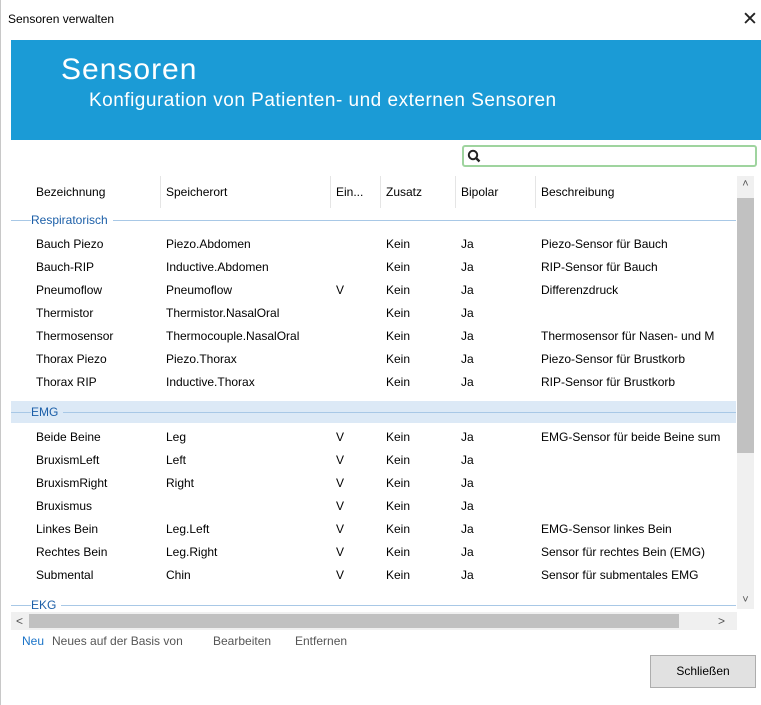 The image size is (761, 705). Describe the element at coordinates (242, 641) in the screenshot. I see `edit-link: Bearbeiten` at that location.